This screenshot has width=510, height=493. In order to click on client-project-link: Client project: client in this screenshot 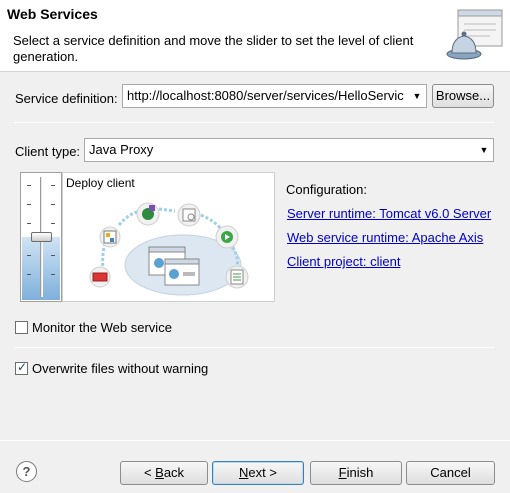, I will do `click(343, 261)`.